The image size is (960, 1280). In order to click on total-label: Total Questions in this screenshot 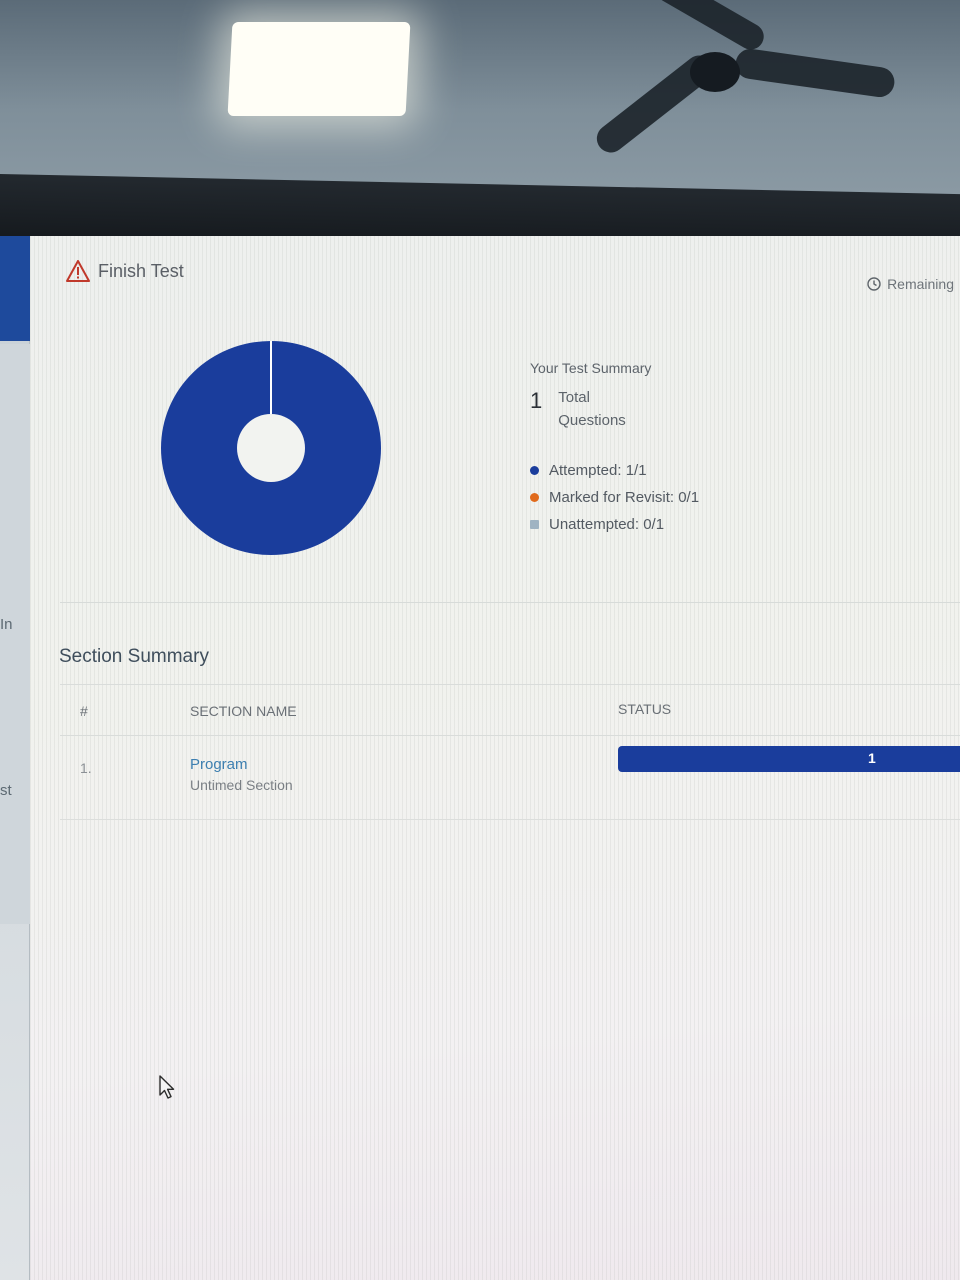, I will do `click(592, 409)`.